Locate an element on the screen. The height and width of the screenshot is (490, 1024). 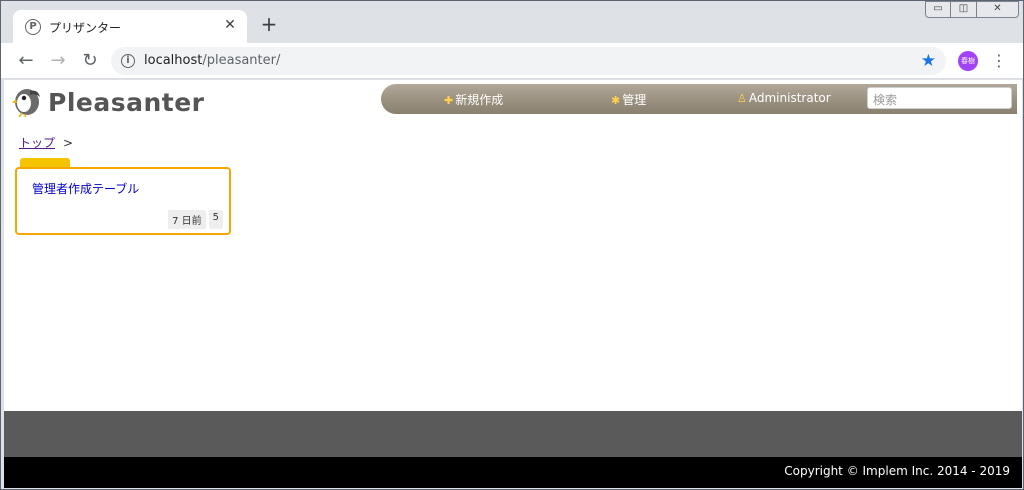
browser-toolbar: ← → ↻ i localhost/pleasanter/ ★ 春樹 ⋮ is located at coordinates (512, 61).